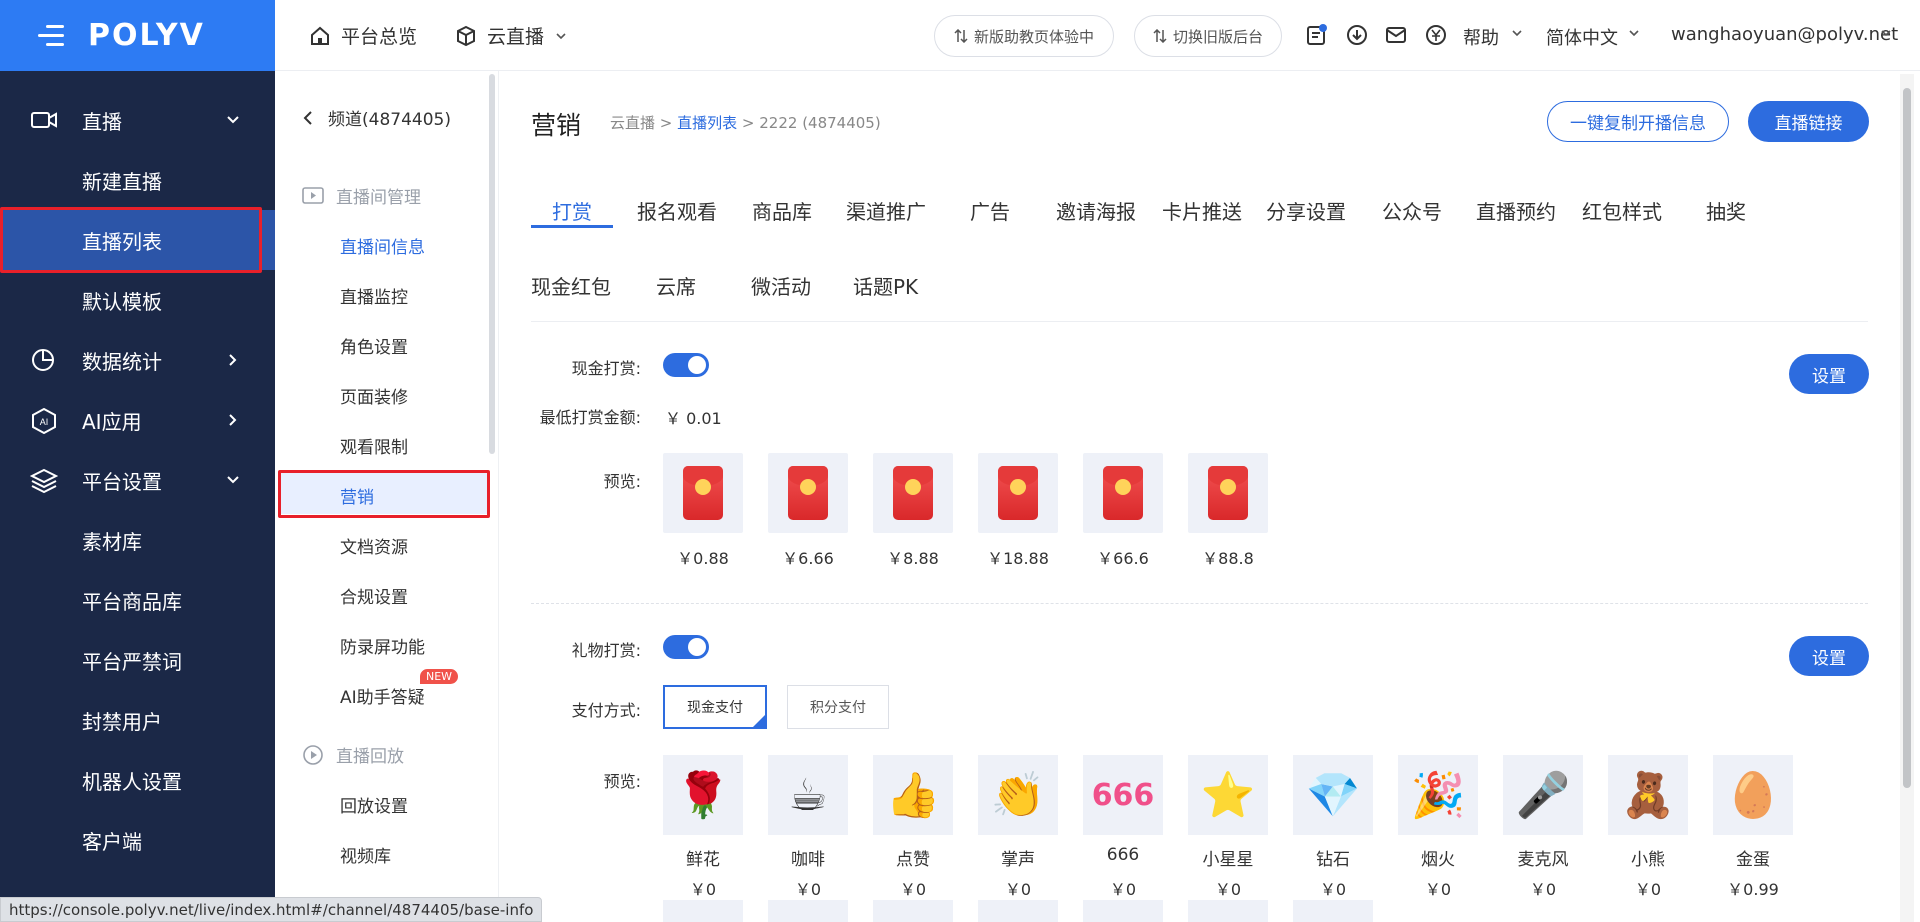  What do you see at coordinates (677, 210) in the screenshot?
I see `tab-signup: 报名观看` at bounding box center [677, 210].